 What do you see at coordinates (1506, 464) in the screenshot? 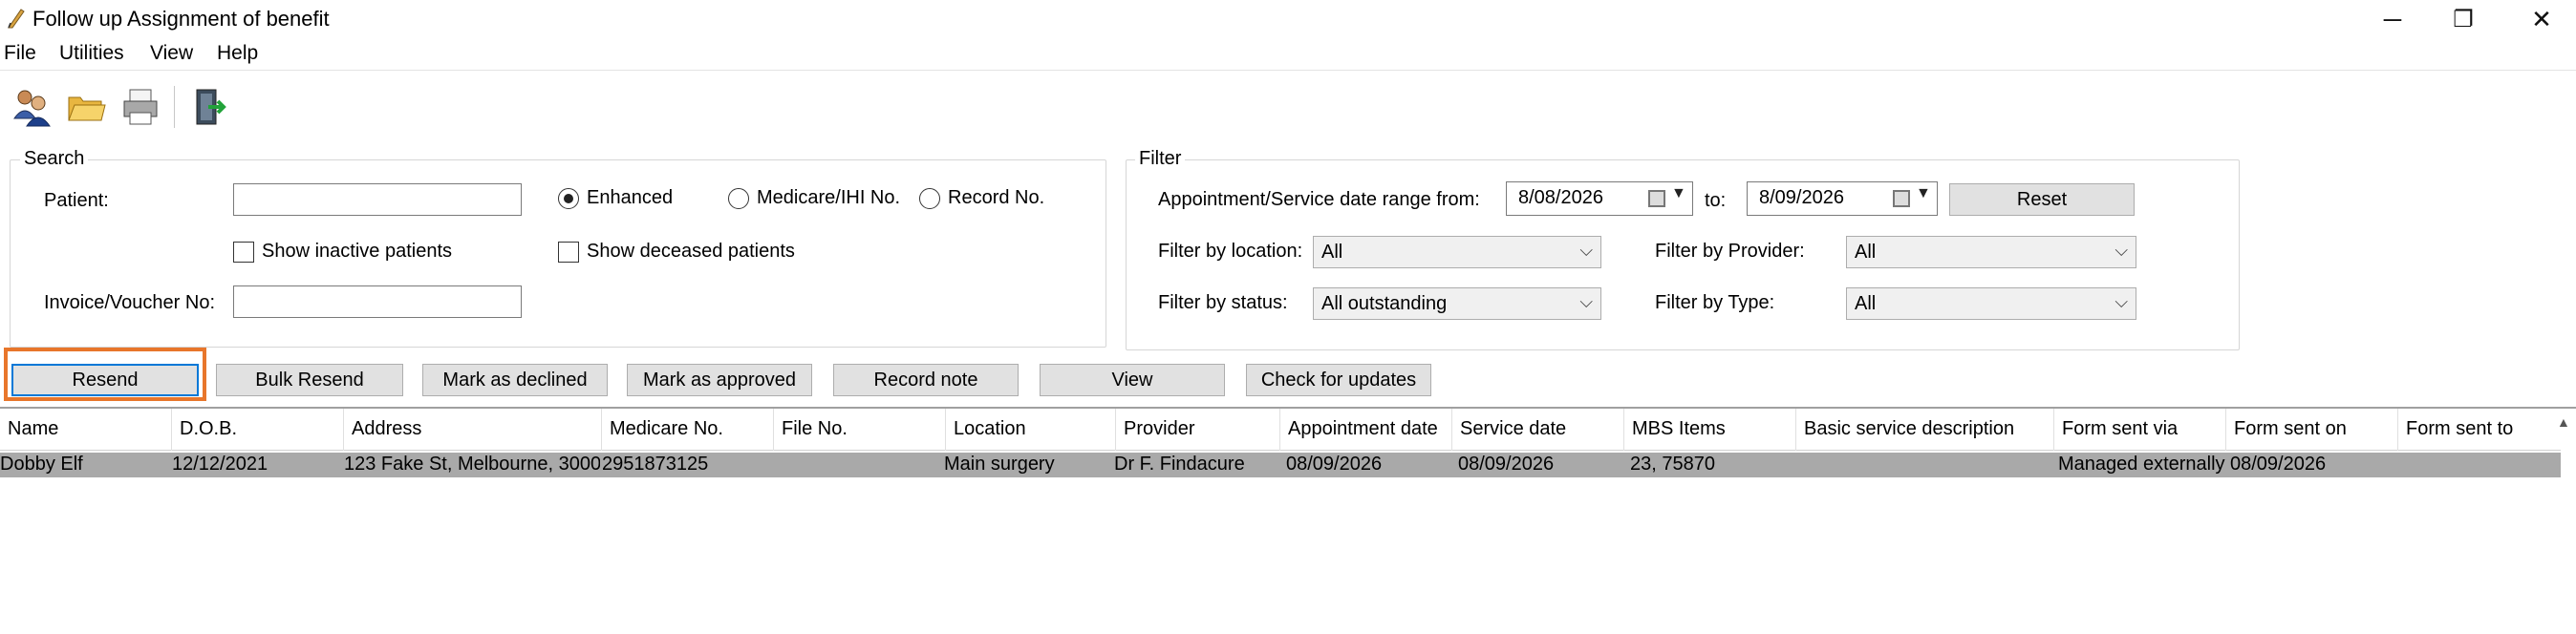
I see `cell-service-date: 08/09/2026` at bounding box center [1506, 464].